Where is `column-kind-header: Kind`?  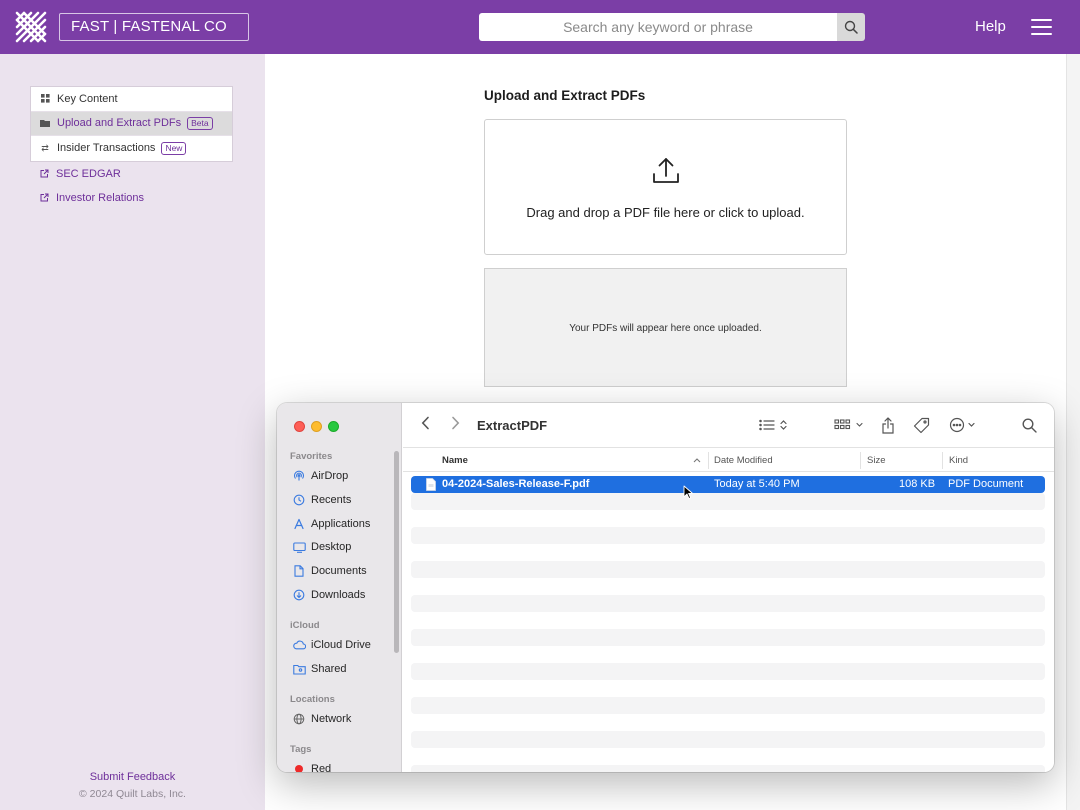
column-kind-header: Kind is located at coordinates (958, 460).